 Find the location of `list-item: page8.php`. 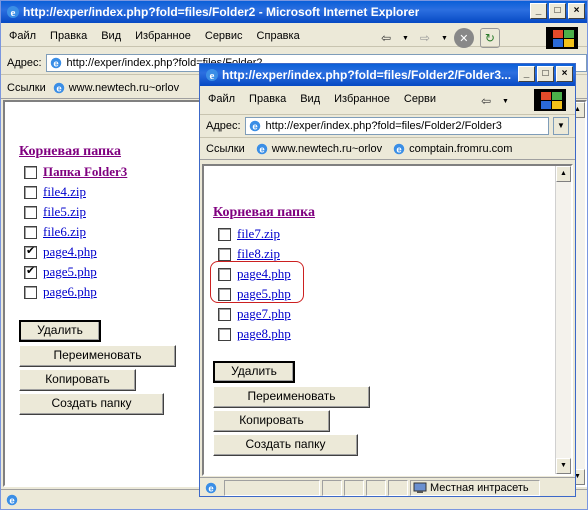

list-item: page8.php is located at coordinates (254, 334).